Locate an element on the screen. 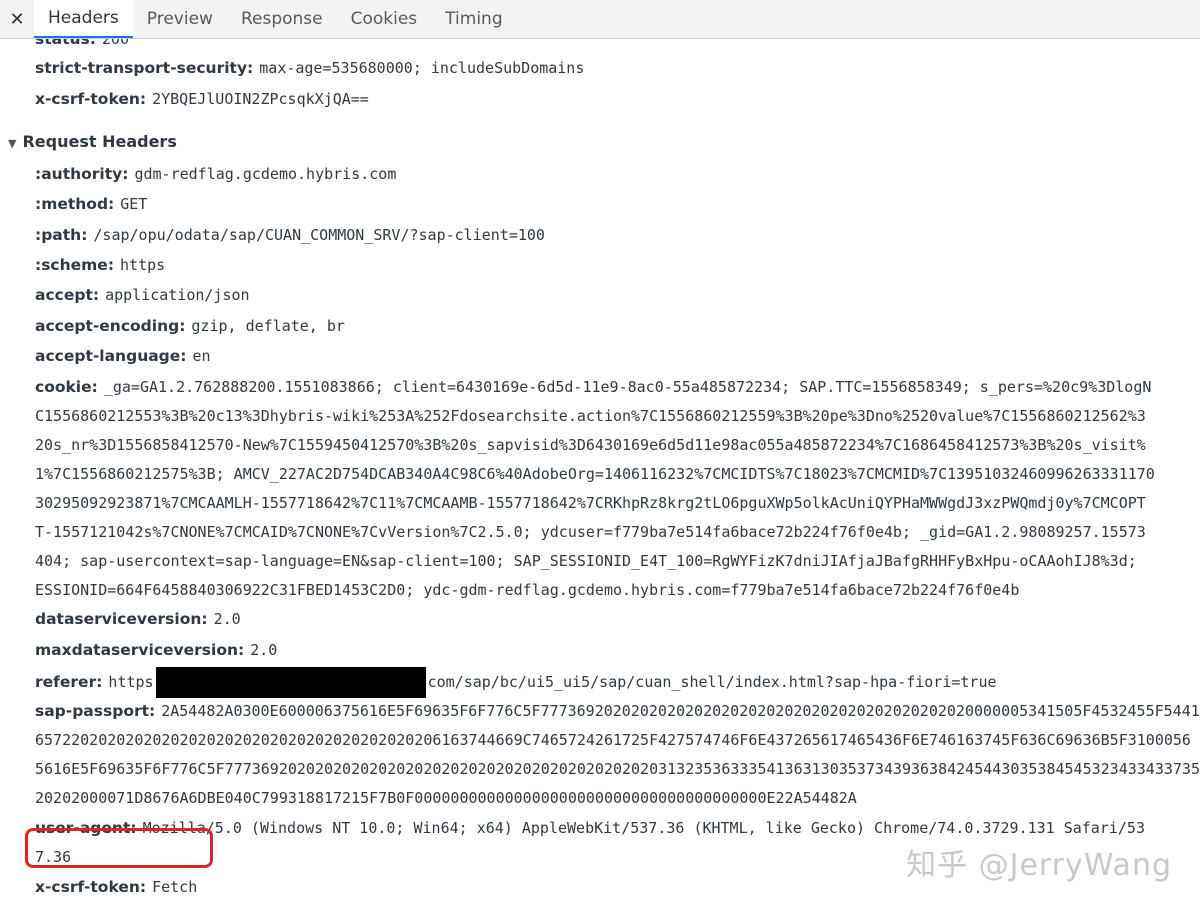 The width and height of the screenshot is (1200, 915). highlight-annotation is located at coordinates (119, 848).